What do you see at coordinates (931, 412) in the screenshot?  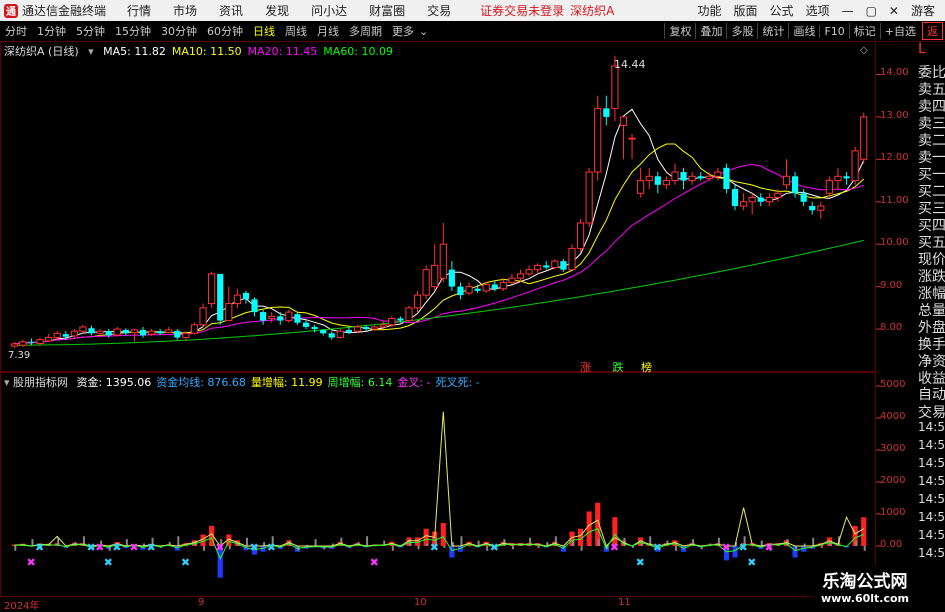 I see `side-panel-trade-item: 交易` at bounding box center [931, 412].